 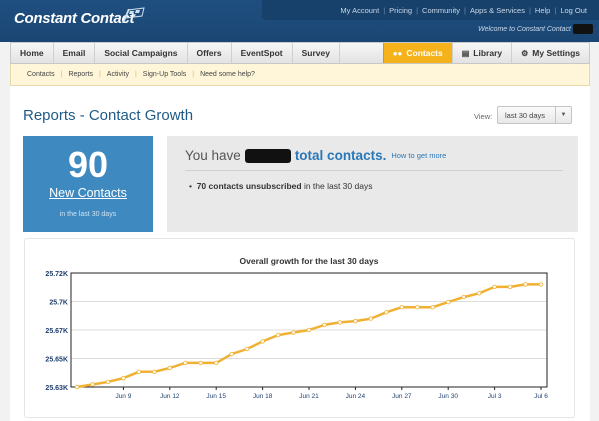 What do you see at coordinates (164, 74) in the screenshot?
I see `subnav-signup-tools: Sign-Up Tools` at bounding box center [164, 74].